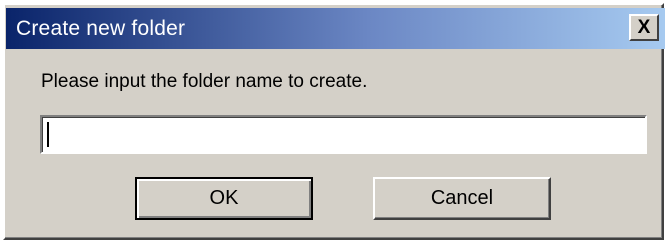  What do you see at coordinates (204, 81) in the screenshot?
I see `prompt-label: Please input the folder name to create.` at bounding box center [204, 81].